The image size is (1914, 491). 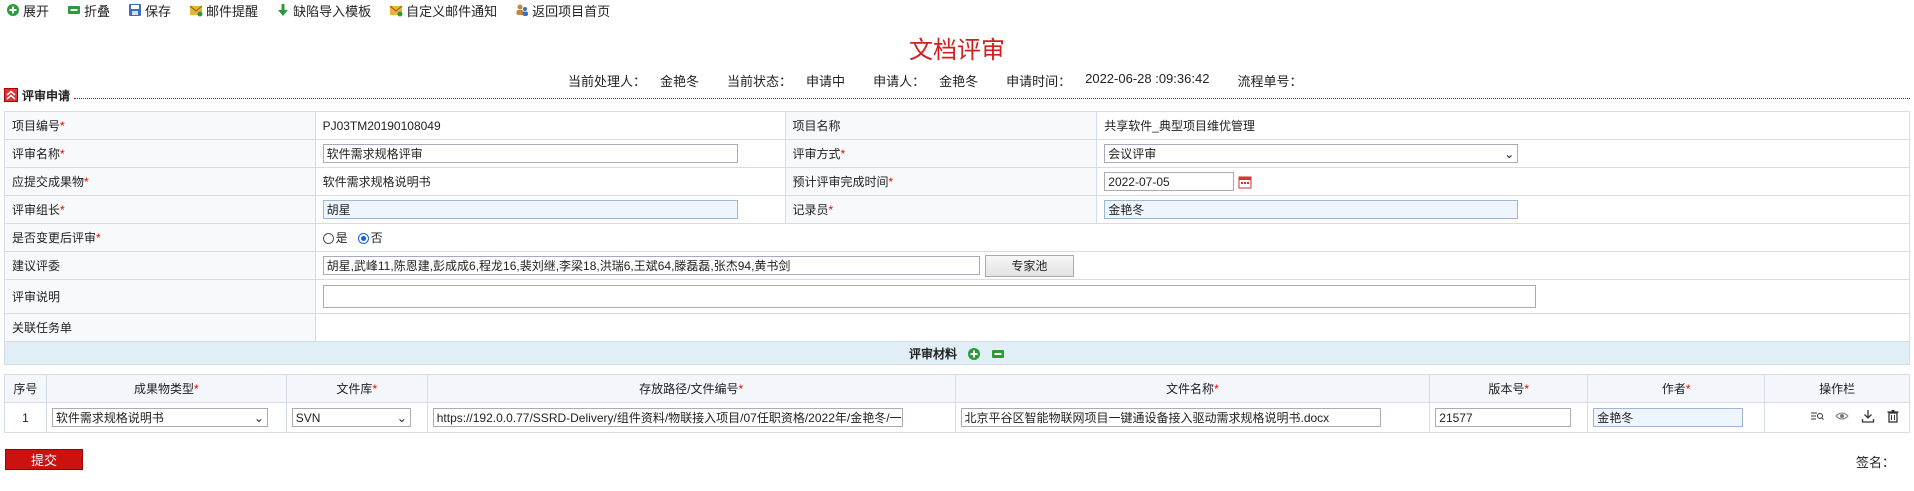 What do you see at coordinates (13, 10) in the screenshot?
I see `plus-circle-icon` at bounding box center [13, 10].